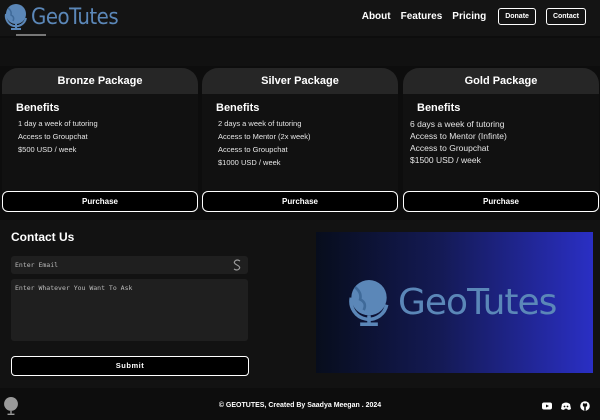  I want to click on benefit-line: Access to Mentor (2x week), so click(264, 136).